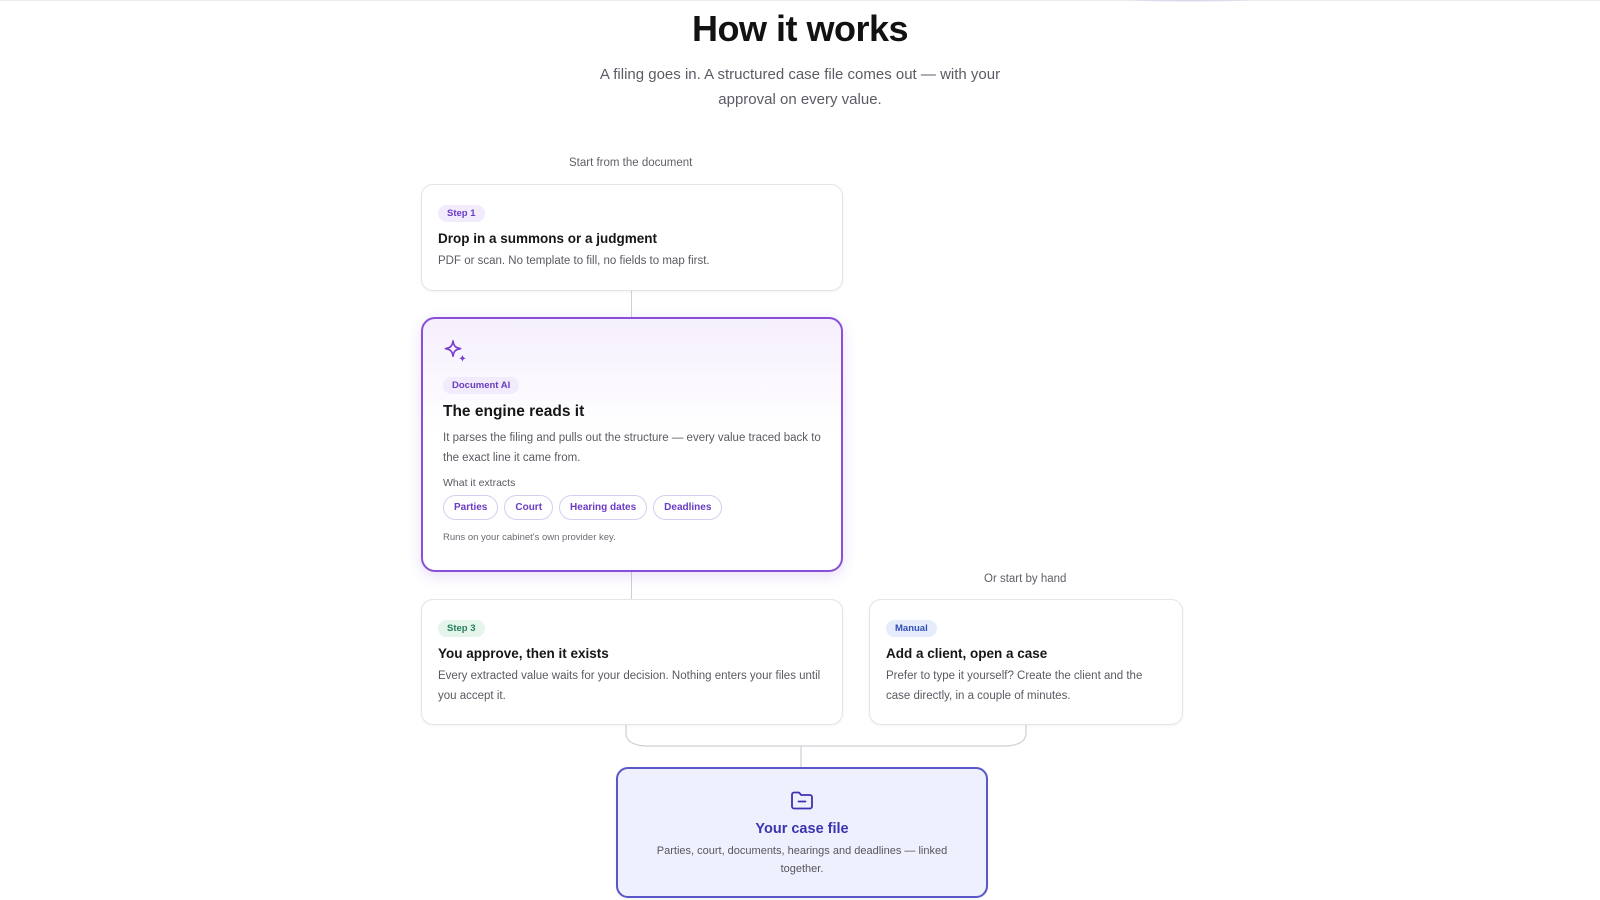 This screenshot has height=900, width=1600. What do you see at coordinates (631, 163) in the screenshot?
I see `caption-start-document: Start from the document` at bounding box center [631, 163].